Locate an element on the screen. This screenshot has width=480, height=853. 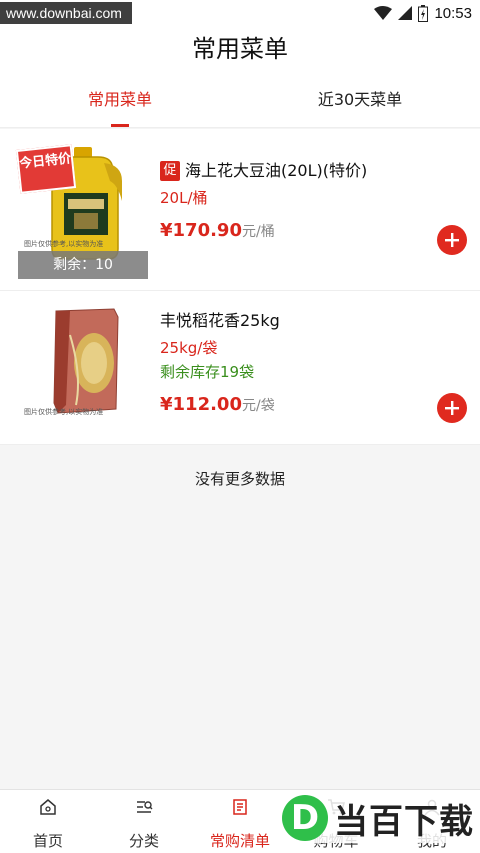
downbai-logo: D 当百下载 is located at coordinates (376, 818).